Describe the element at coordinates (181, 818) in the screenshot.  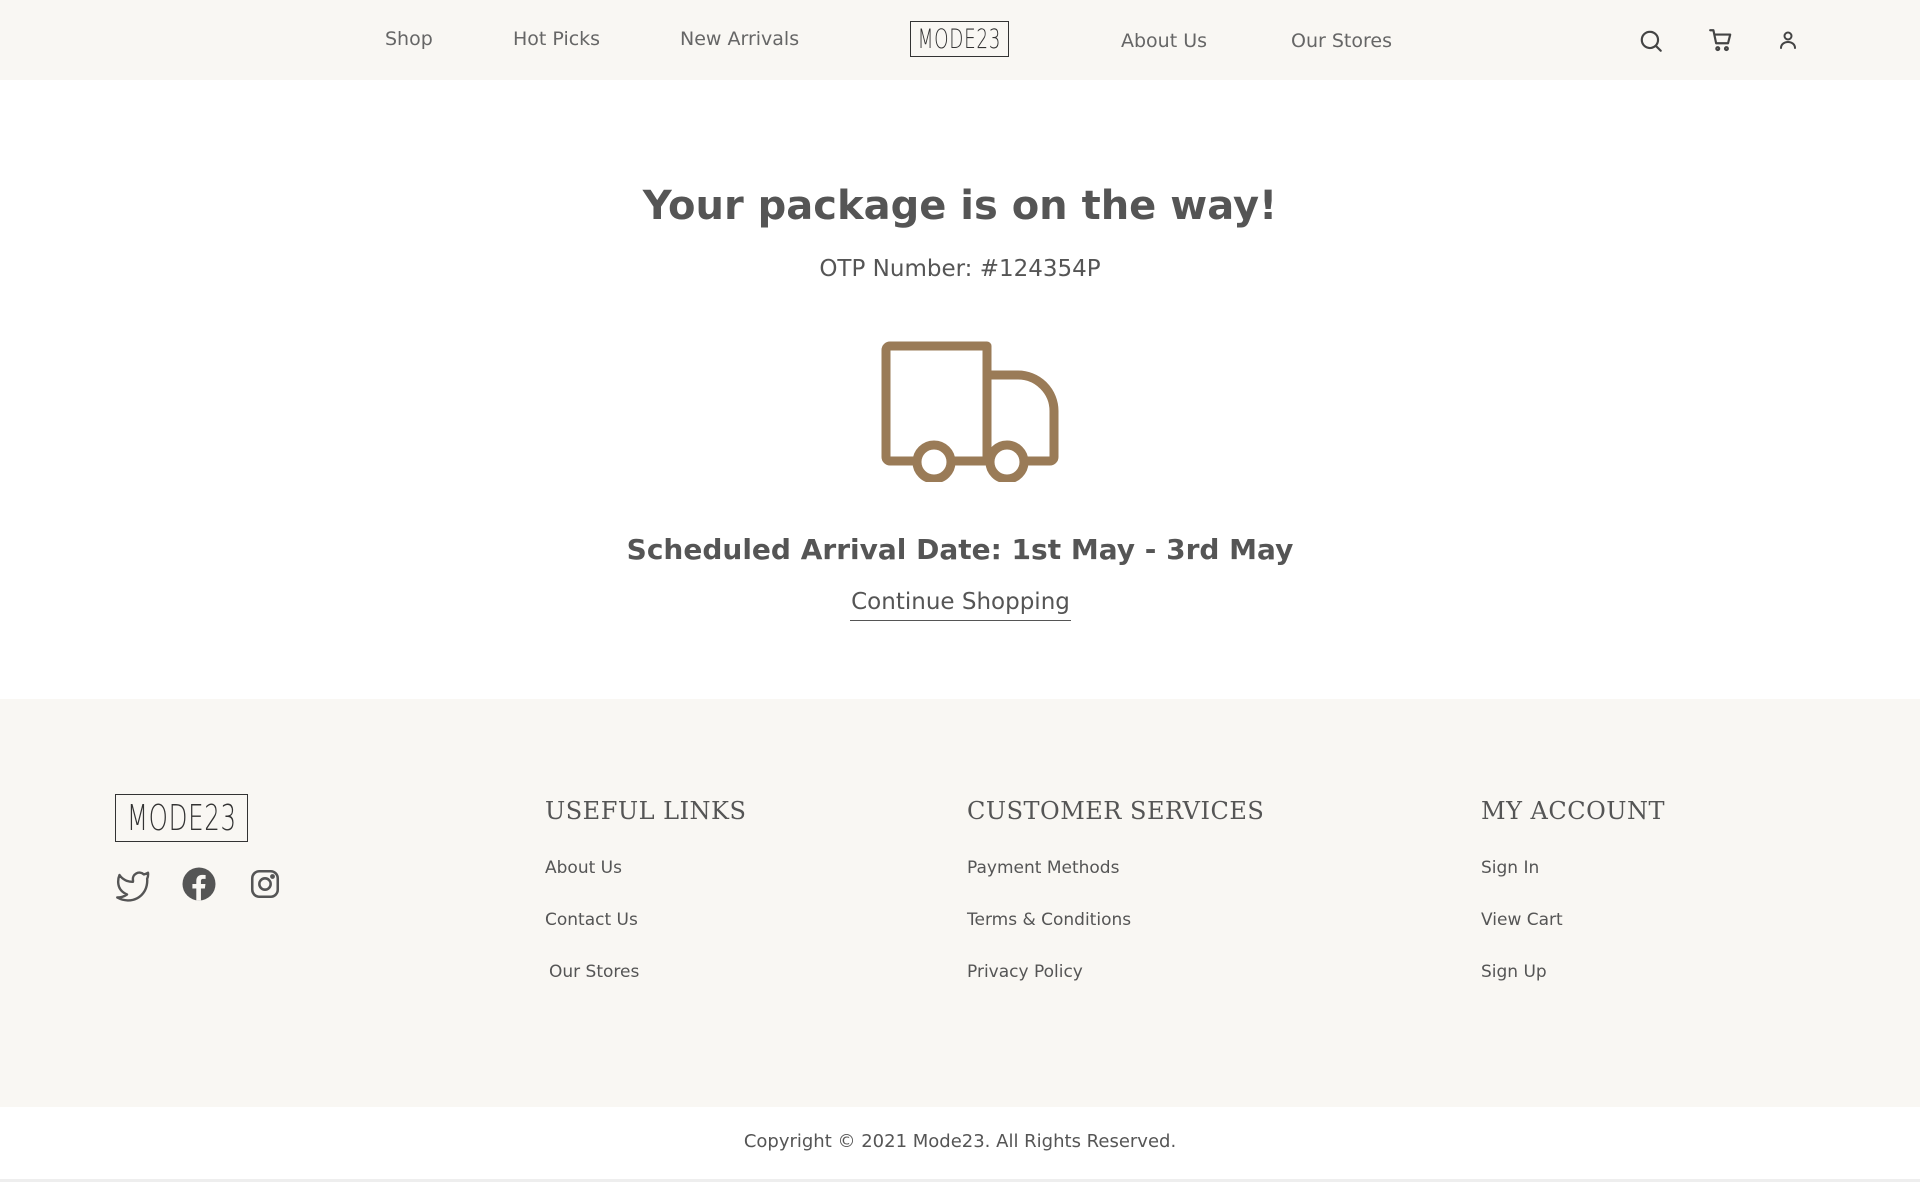
I see `footer-logo: MODE23` at that location.